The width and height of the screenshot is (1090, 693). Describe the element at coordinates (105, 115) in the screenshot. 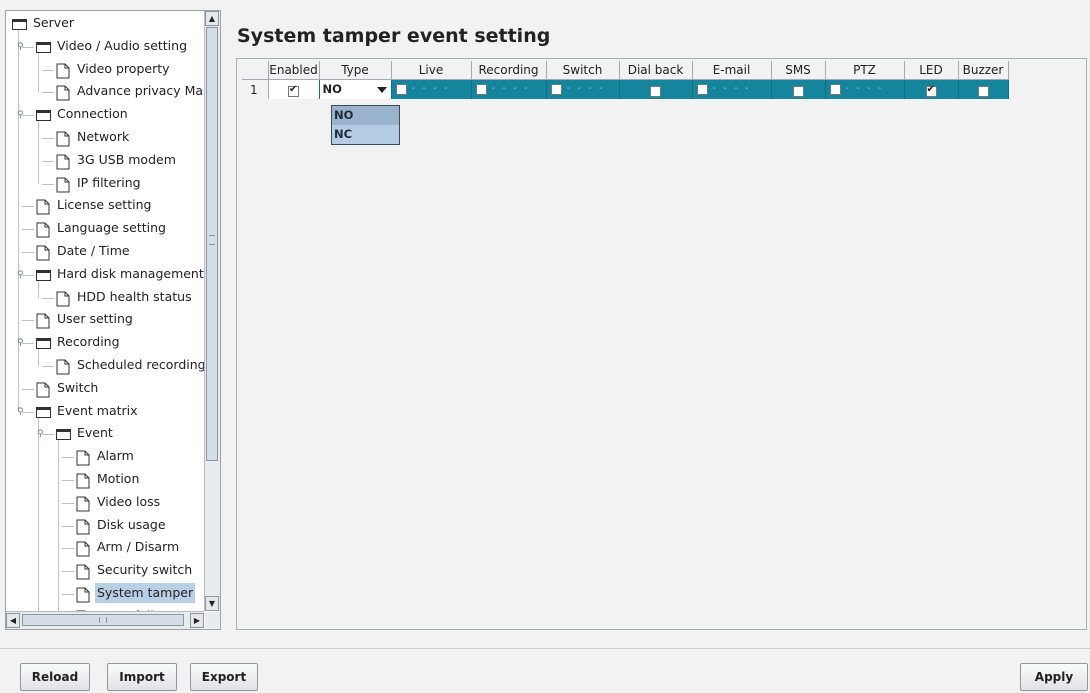

I see `tree-item: ⚲ Connection` at that location.